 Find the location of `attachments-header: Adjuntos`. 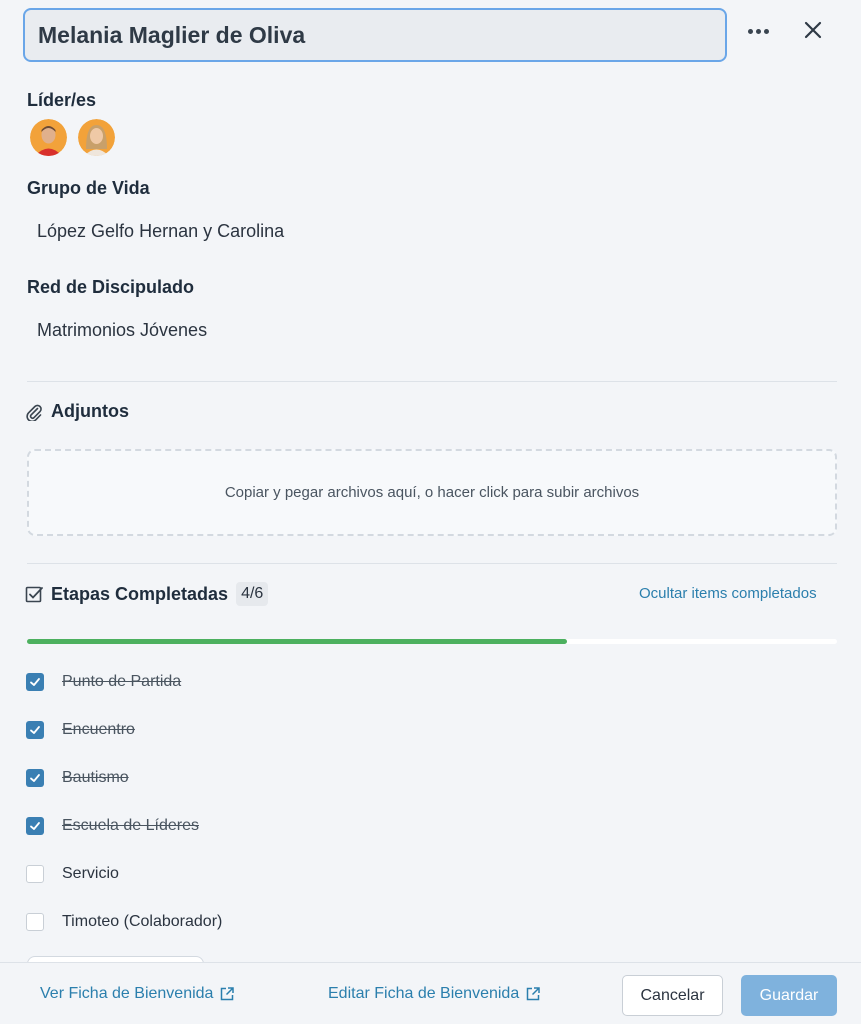

attachments-header: Adjuntos is located at coordinates (77, 411).